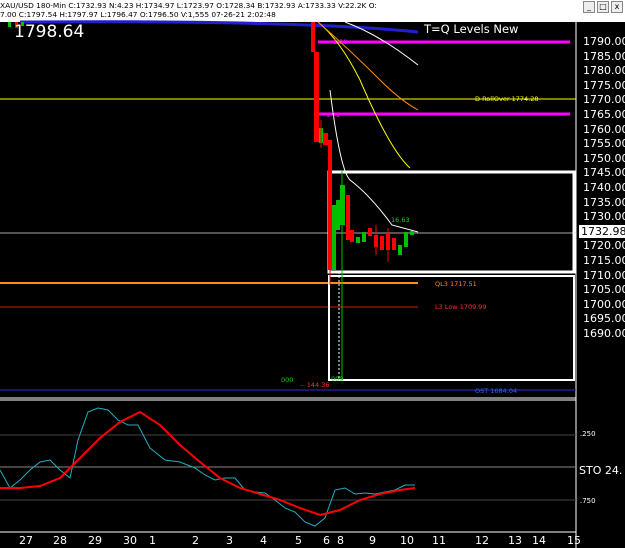 The image size is (625, 548). Describe the element at coordinates (326, 540) in the screenshot. I see `time-tick: 6` at that location.